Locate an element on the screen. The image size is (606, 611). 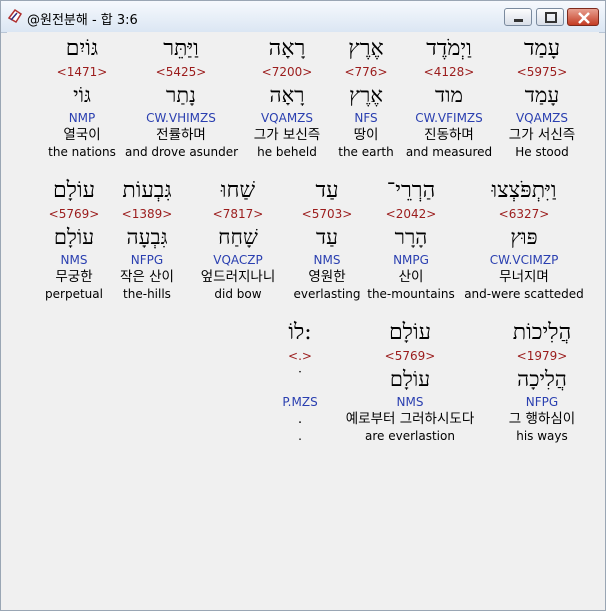
strong-number: <776> is located at coordinates (366, 72).